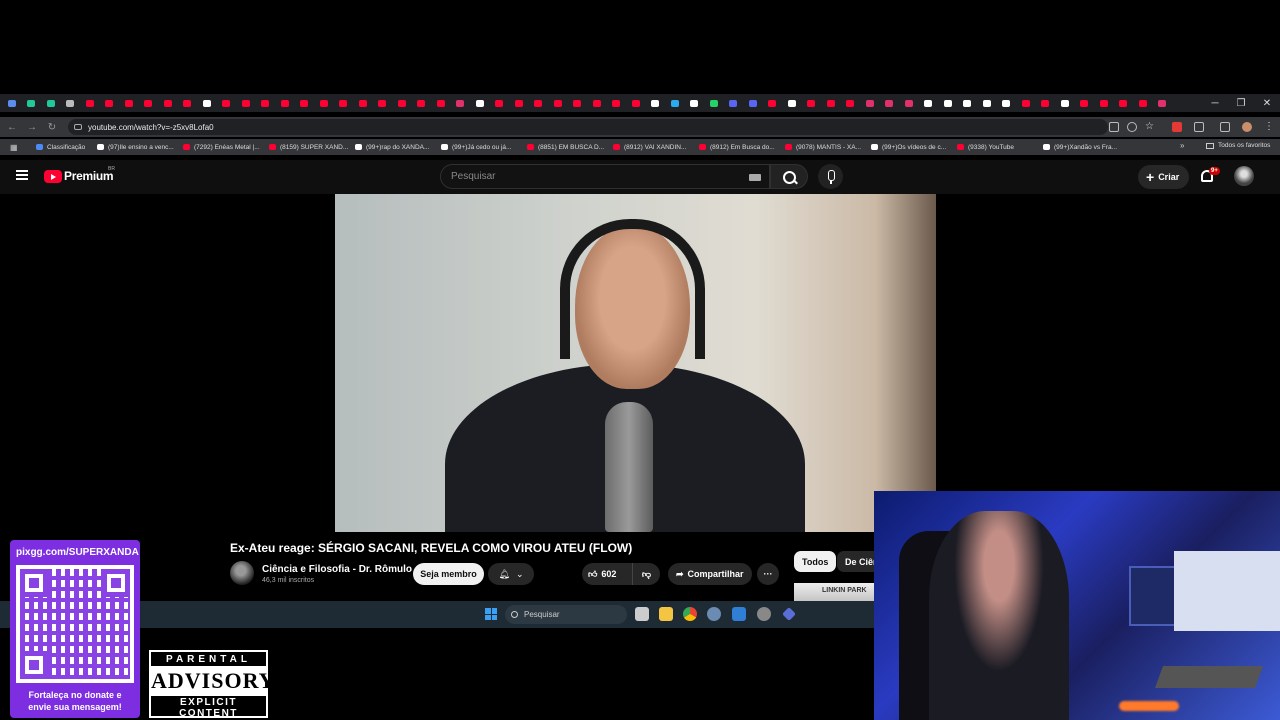  What do you see at coordinates (739, 614) in the screenshot?
I see `app-icon` at bounding box center [739, 614].